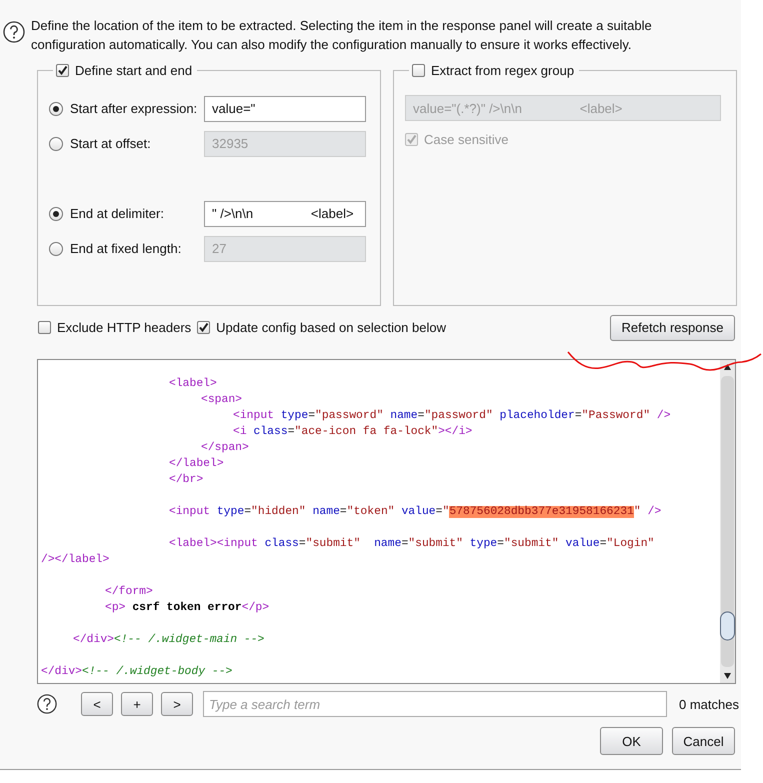 This screenshot has height=783, width=763. Describe the element at coordinates (342, 35) in the screenshot. I see `description-text: Define the location of the item to be extracted. Selecting the item in the response panel will create a suitable configuration automatically. You can also modify the configuration manually to ensure it works effectively.` at that location.